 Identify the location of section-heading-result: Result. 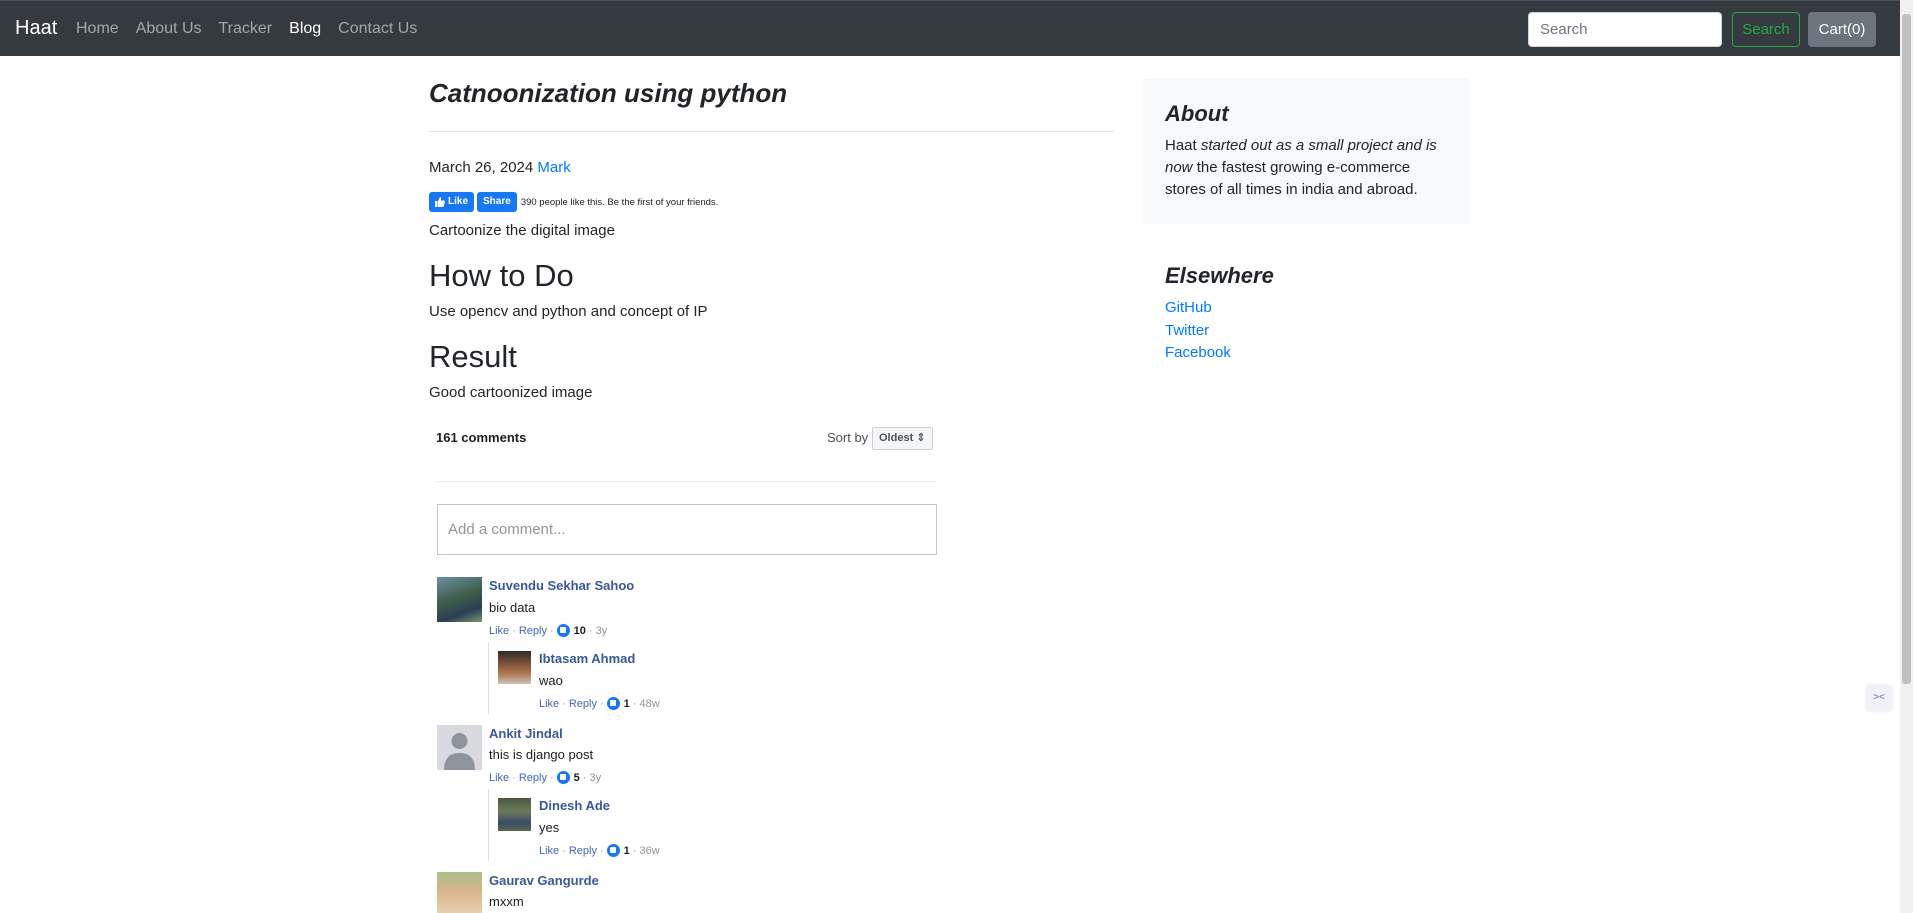
(473, 356).